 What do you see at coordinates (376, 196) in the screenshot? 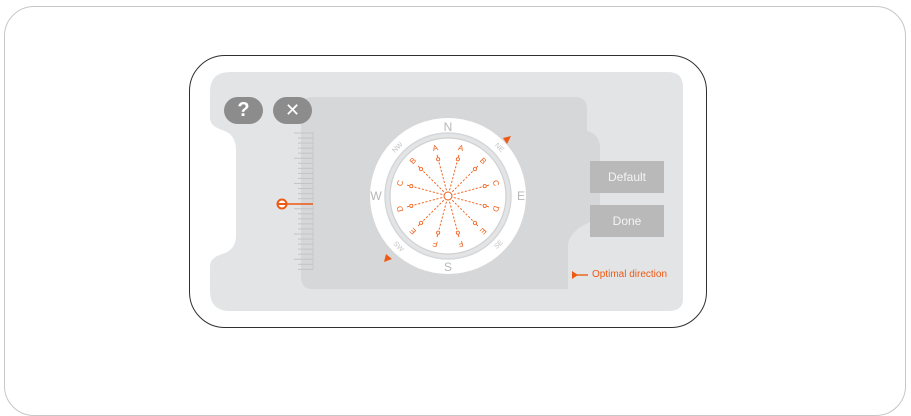
I see `compass-west: W` at bounding box center [376, 196].